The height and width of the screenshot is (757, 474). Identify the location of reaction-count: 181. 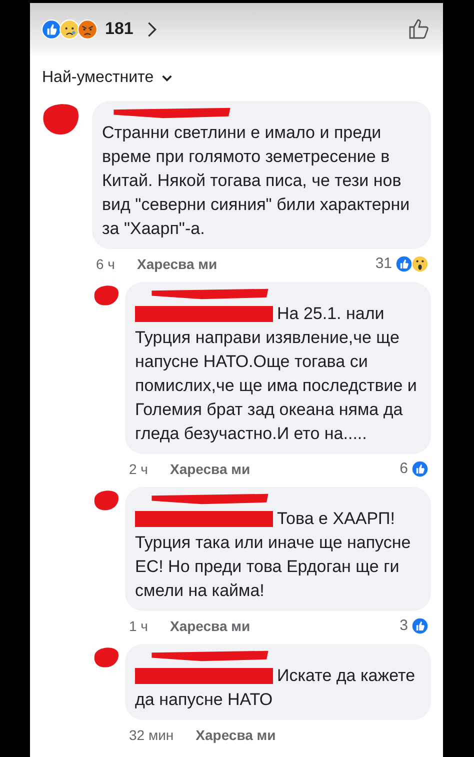
(119, 29).